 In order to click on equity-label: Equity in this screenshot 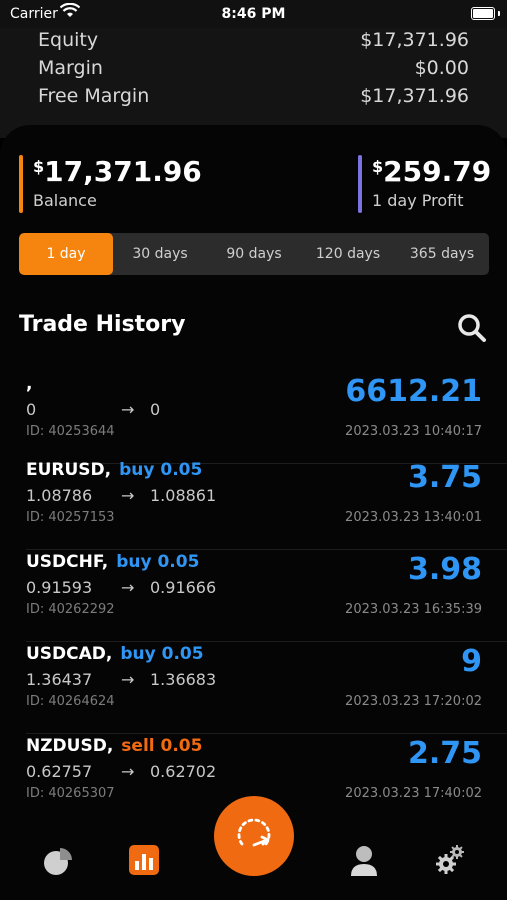, I will do `click(68, 40)`.